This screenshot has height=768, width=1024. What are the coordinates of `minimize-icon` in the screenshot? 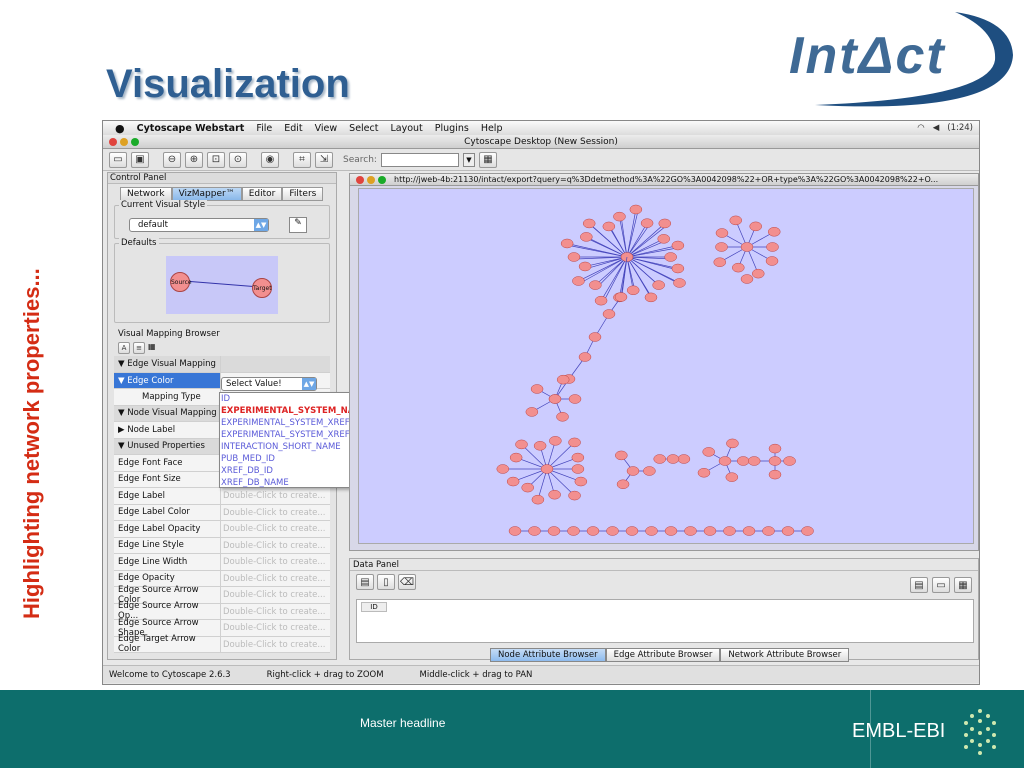 It's located at (371, 180).